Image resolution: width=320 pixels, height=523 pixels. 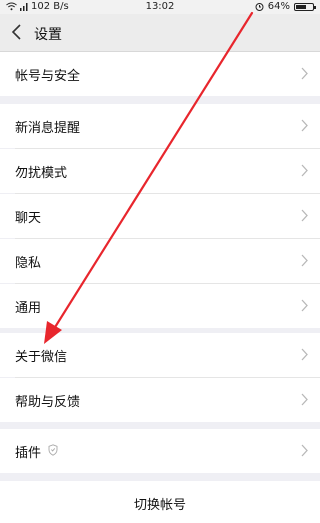 What do you see at coordinates (160, 33) in the screenshot?
I see `nav-header: 设置` at bounding box center [160, 33].